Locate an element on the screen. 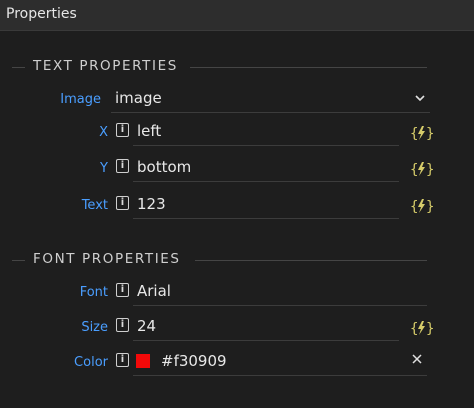 The image size is (474, 408). color-value: #f30909 is located at coordinates (194, 361).